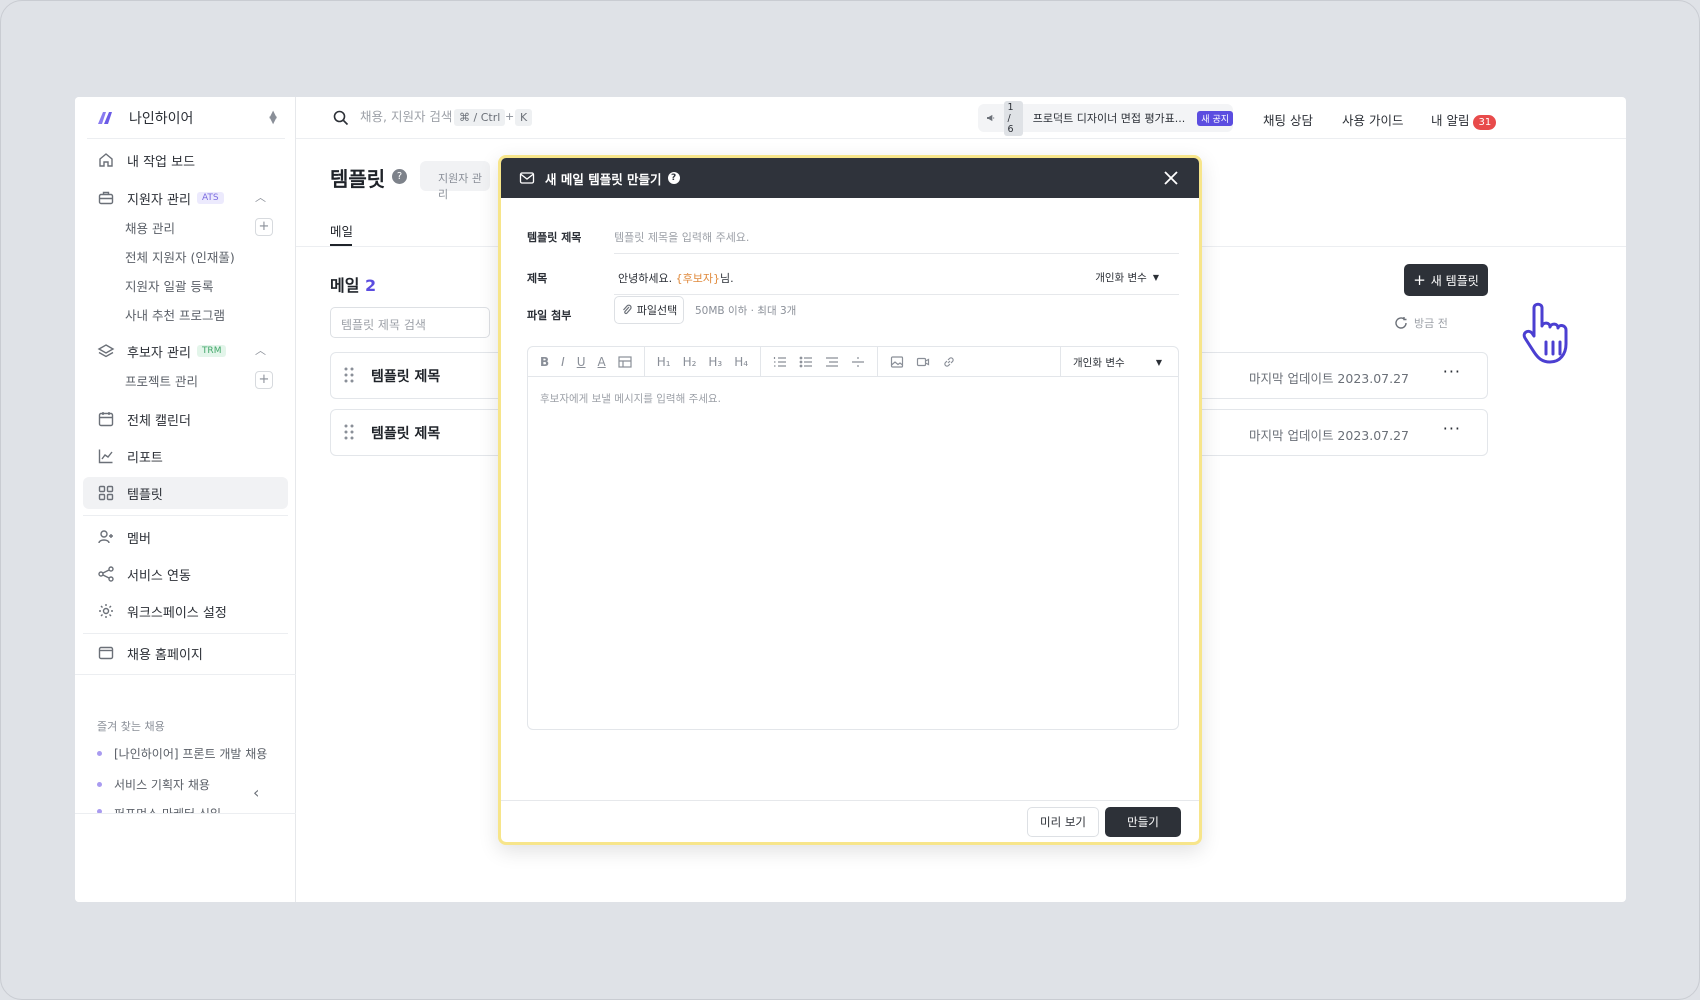 This screenshot has width=1700, height=1000. Describe the element at coordinates (1288, 119) in the screenshot. I see `chat-support-link: 채팅 상담` at that location.